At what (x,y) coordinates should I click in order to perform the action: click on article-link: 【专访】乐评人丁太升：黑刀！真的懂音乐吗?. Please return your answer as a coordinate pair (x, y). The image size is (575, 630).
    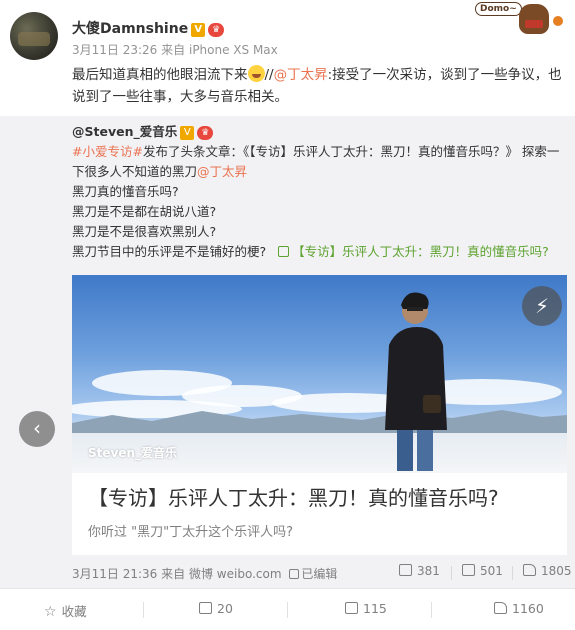
    Looking at the image, I should click on (420, 251).